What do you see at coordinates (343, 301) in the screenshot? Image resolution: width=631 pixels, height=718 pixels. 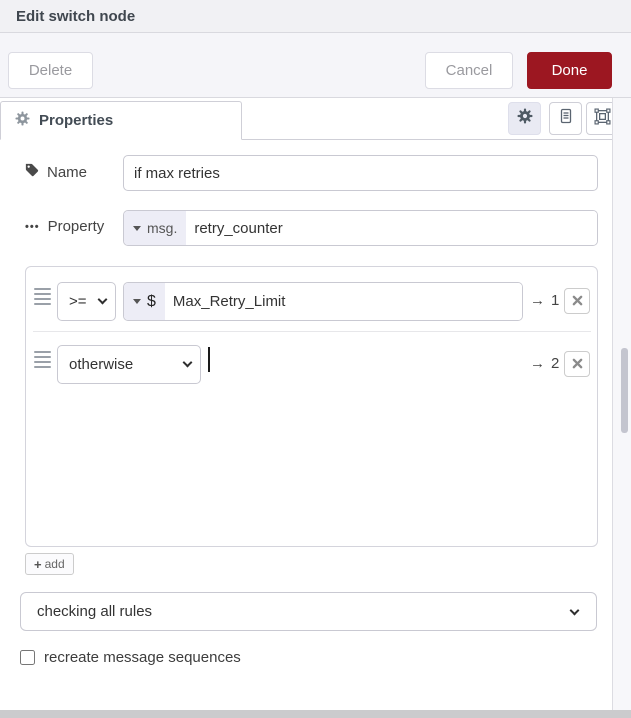 I see `rule-1-value-input` at bounding box center [343, 301].